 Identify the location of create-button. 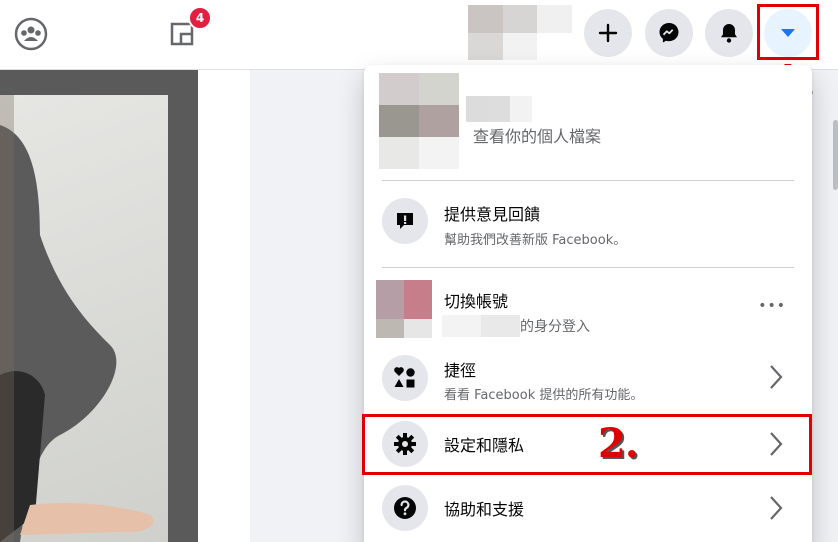
(608, 33).